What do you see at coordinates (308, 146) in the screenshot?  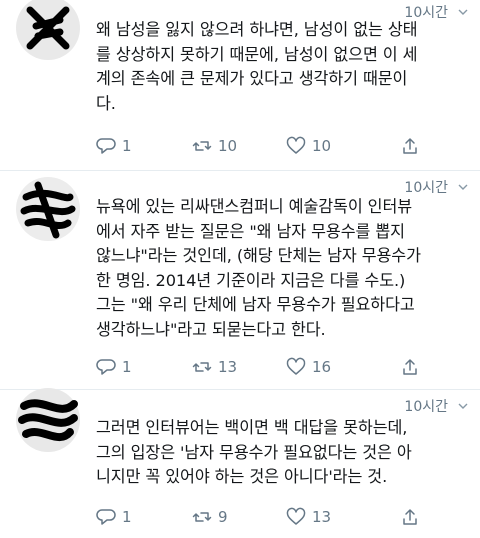 I see `like-button: 10` at bounding box center [308, 146].